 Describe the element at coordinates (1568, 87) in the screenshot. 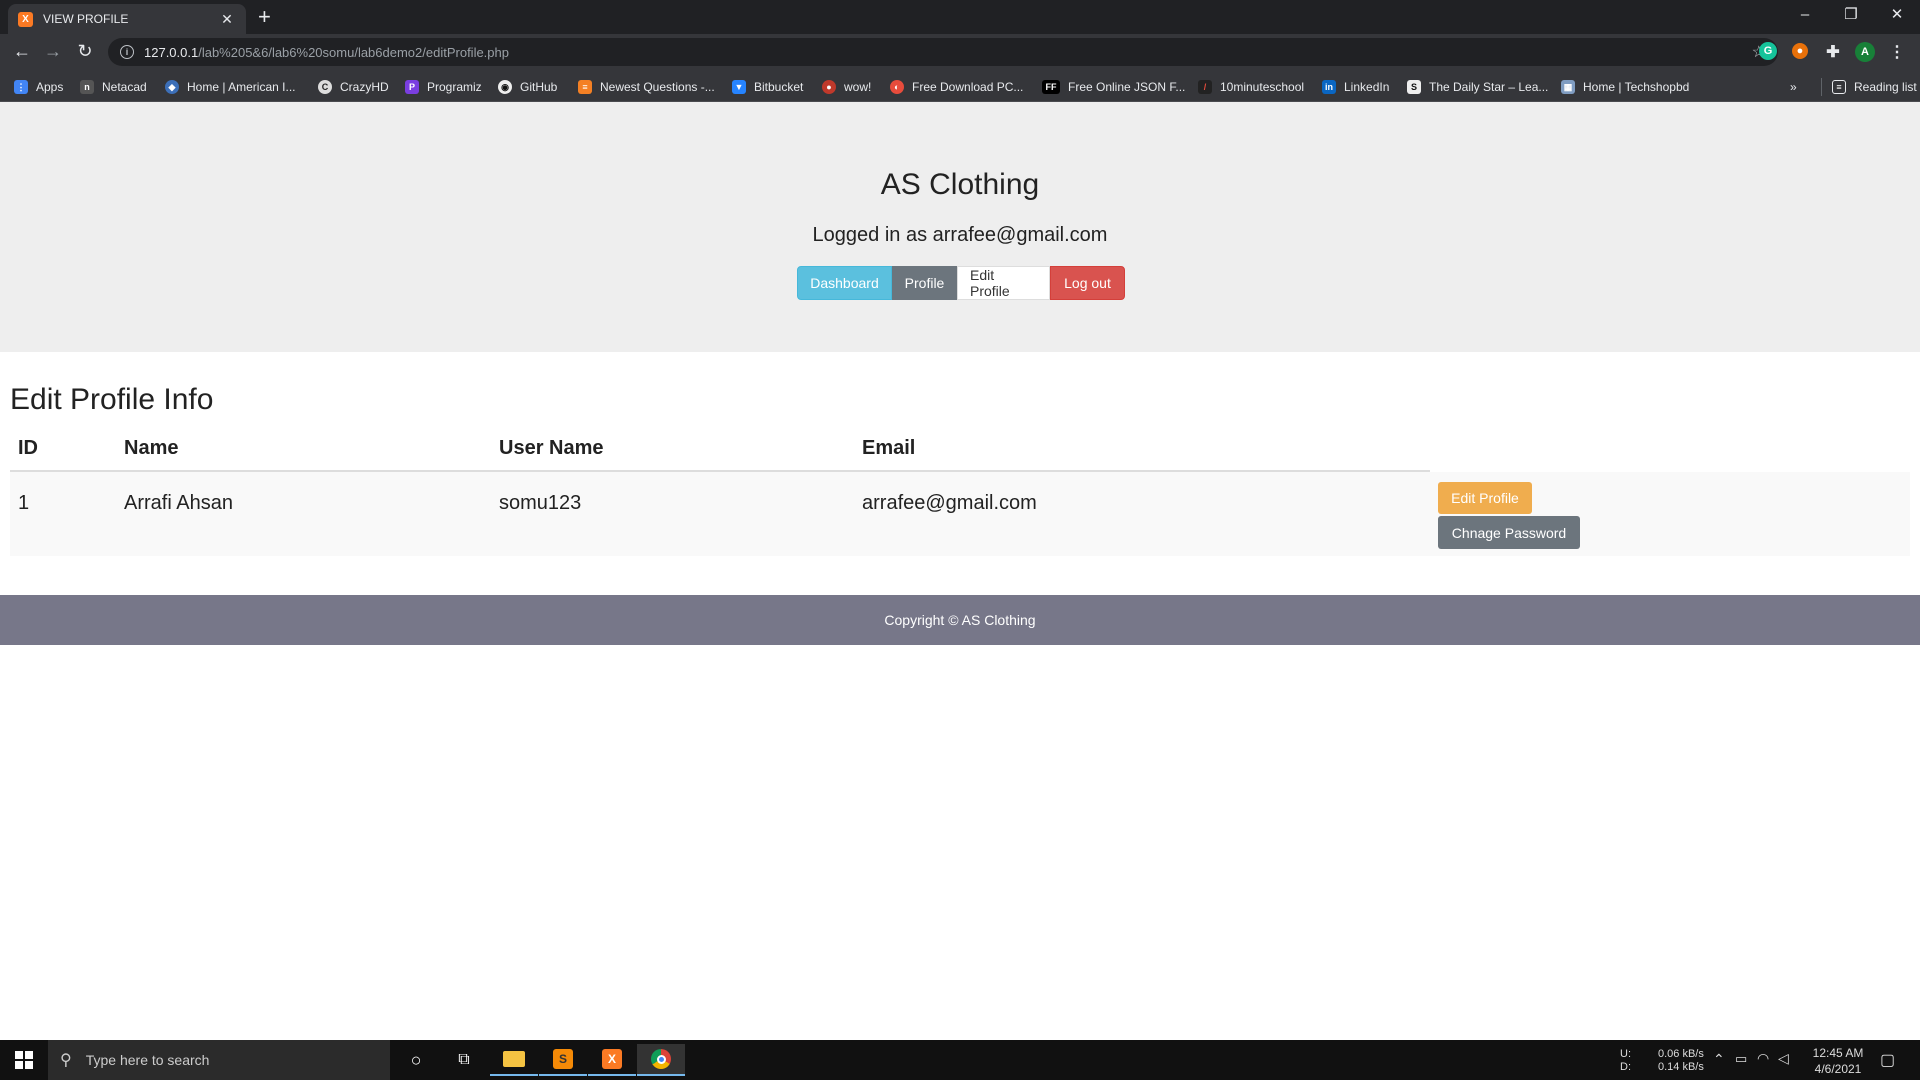

I see `techshopbd-icon: ▦` at that location.